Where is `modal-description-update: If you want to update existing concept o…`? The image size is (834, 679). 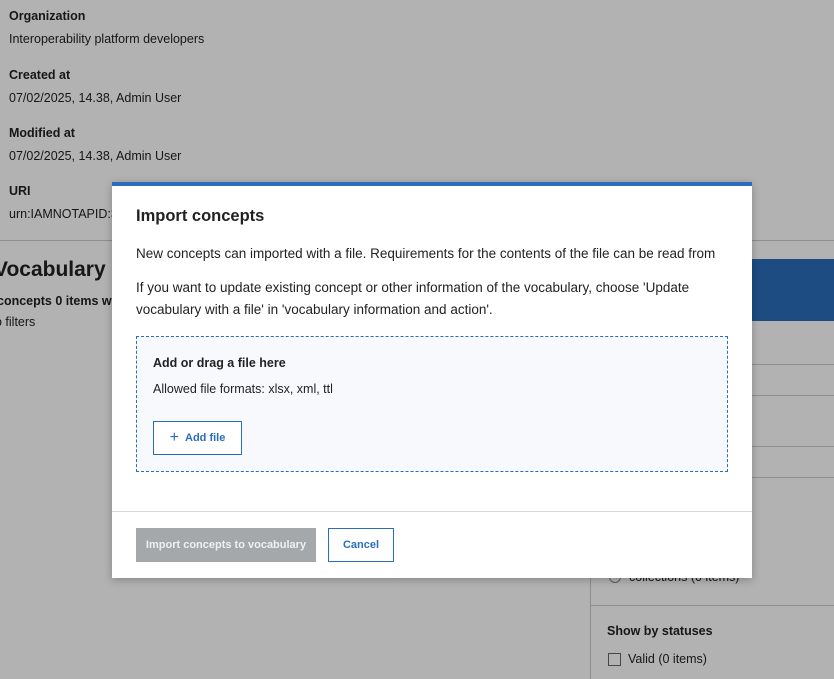 modal-description-update: If you want to update existing concept o… is located at coordinates (413, 298).